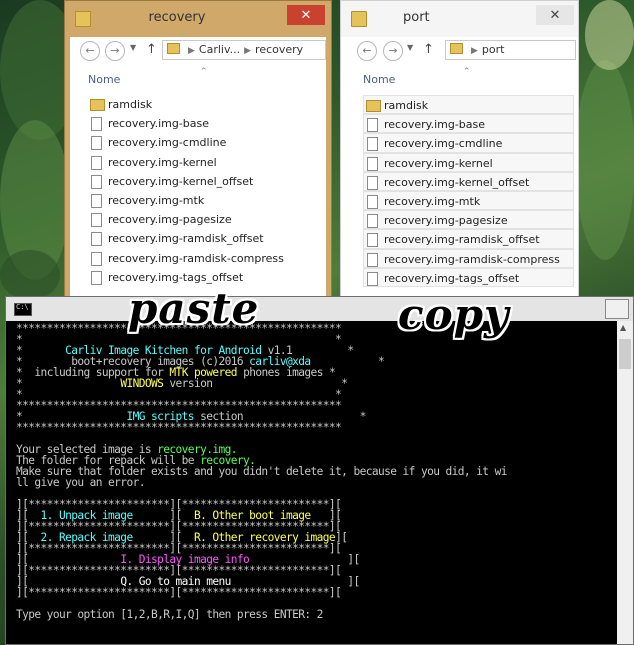 Image resolution: width=634 pixels, height=645 pixels. I want to click on window-title: port, so click(416, 17).